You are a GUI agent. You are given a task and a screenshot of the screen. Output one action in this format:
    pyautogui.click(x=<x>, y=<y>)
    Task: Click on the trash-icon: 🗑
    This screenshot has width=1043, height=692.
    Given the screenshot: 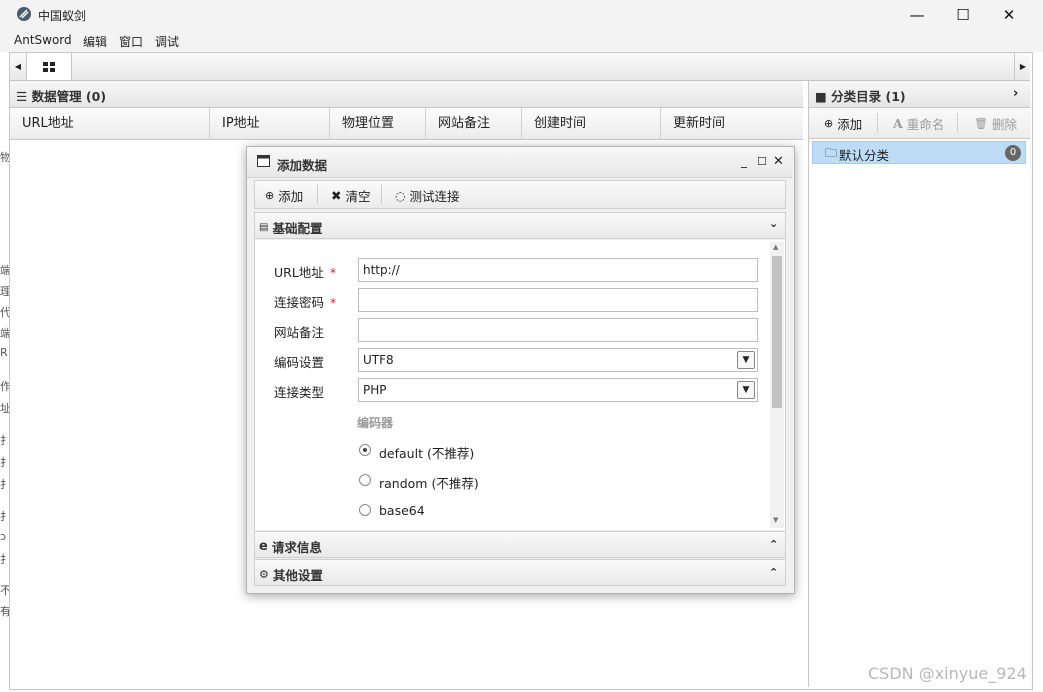 What is the action you would take?
    pyautogui.click(x=981, y=123)
    